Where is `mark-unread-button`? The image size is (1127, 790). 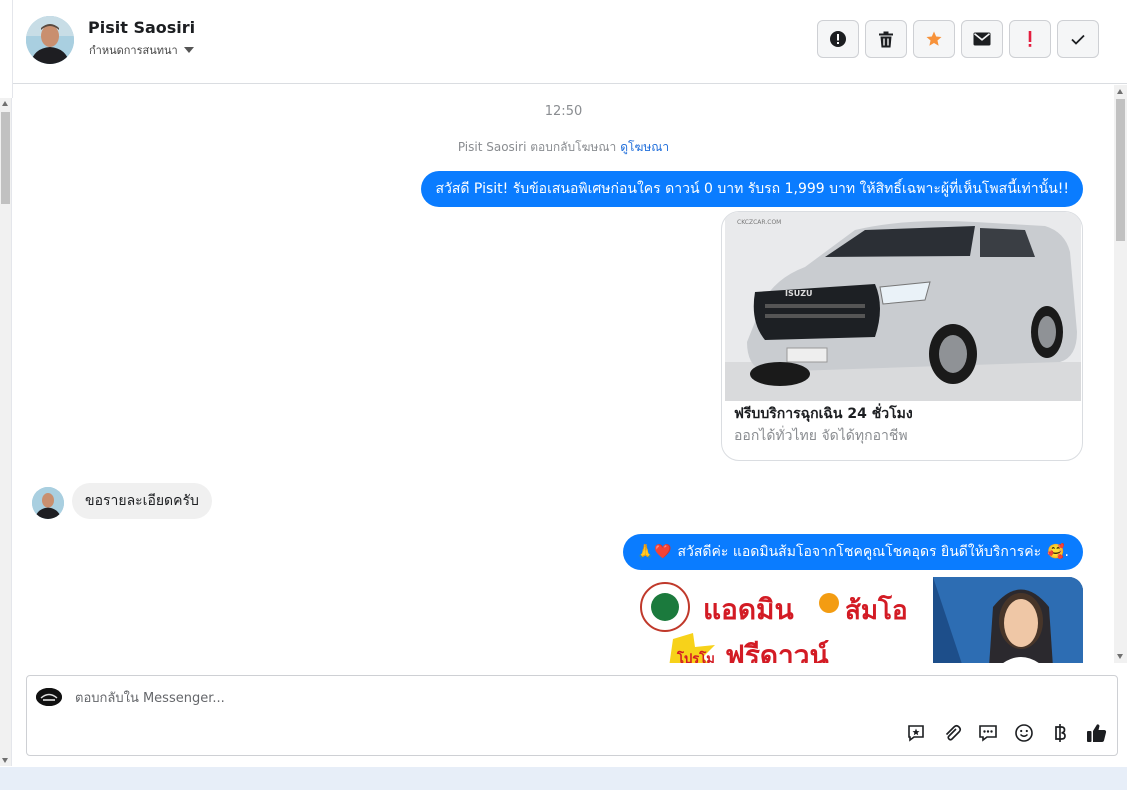 mark-unread-button is located at coordinates (982, 39).